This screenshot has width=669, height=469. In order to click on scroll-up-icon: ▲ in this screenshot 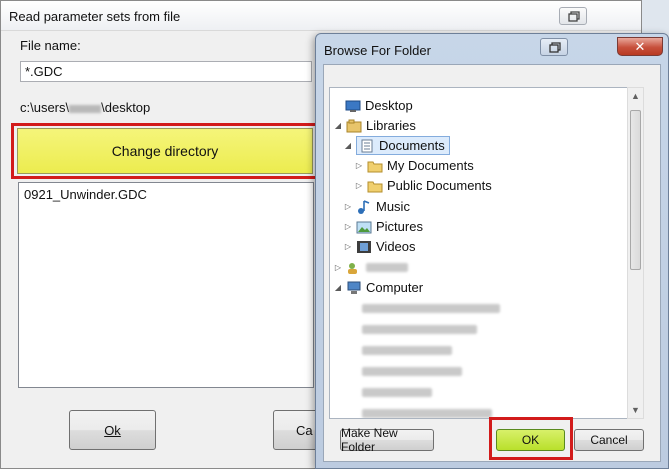, I will do `click(635, 96)`.